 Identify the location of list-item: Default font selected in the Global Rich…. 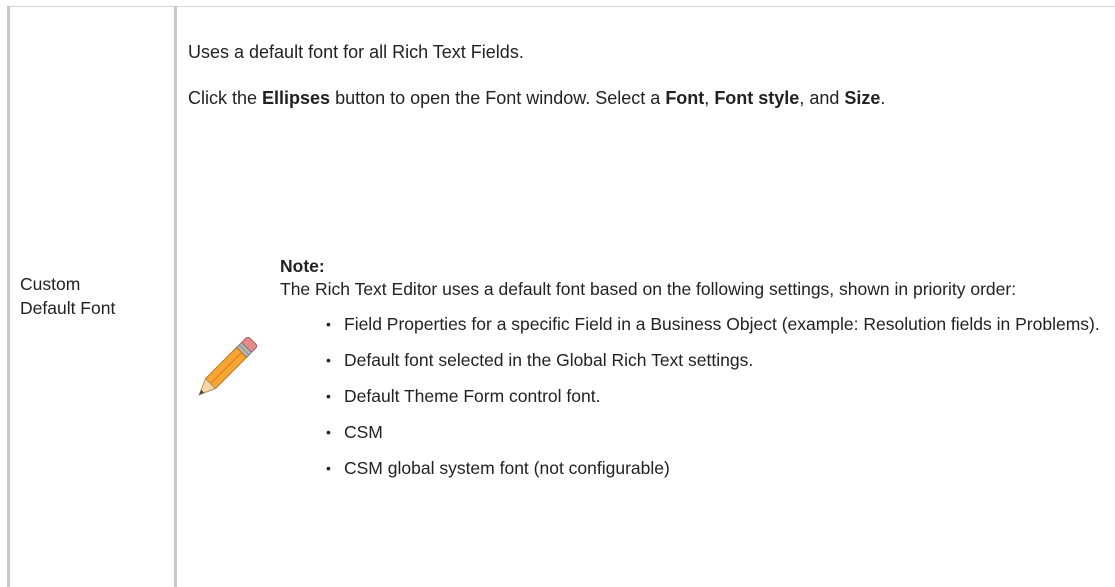
(720, 360).